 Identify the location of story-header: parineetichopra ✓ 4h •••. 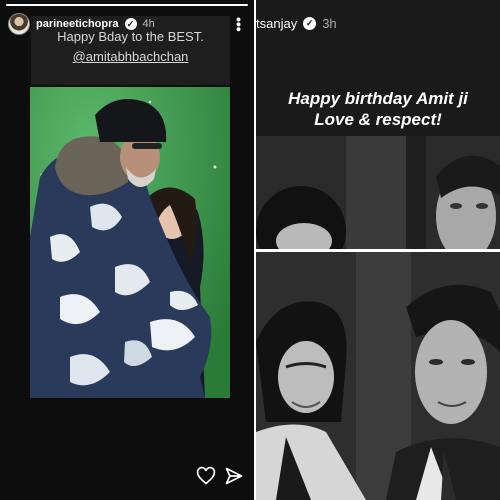
(127, 24).